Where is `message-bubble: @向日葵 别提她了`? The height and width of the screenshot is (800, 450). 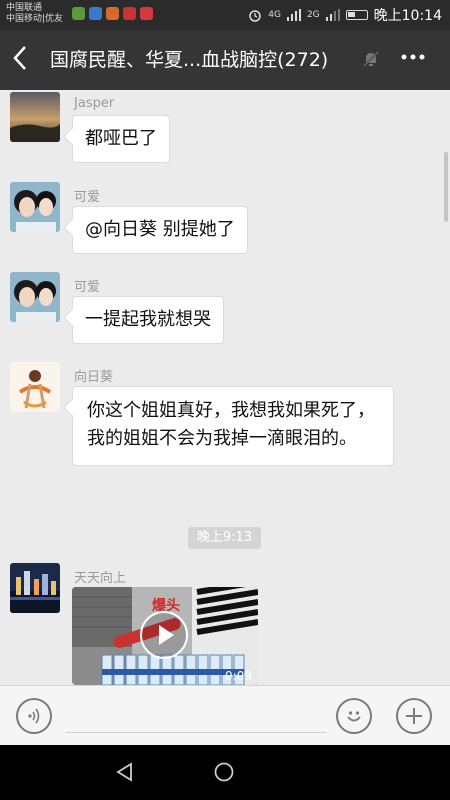 message-bubble: @向日葵 别提她了 is located at coordinates (160, 230).